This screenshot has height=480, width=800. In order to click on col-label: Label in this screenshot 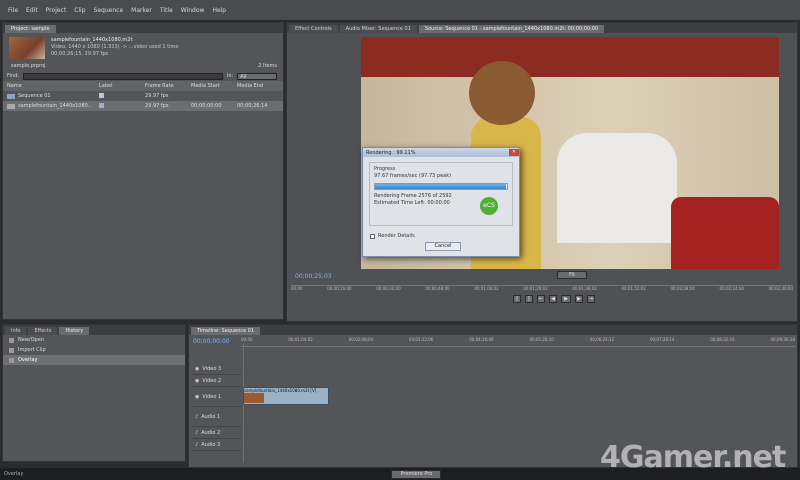, I will do `click(122, 86)`.